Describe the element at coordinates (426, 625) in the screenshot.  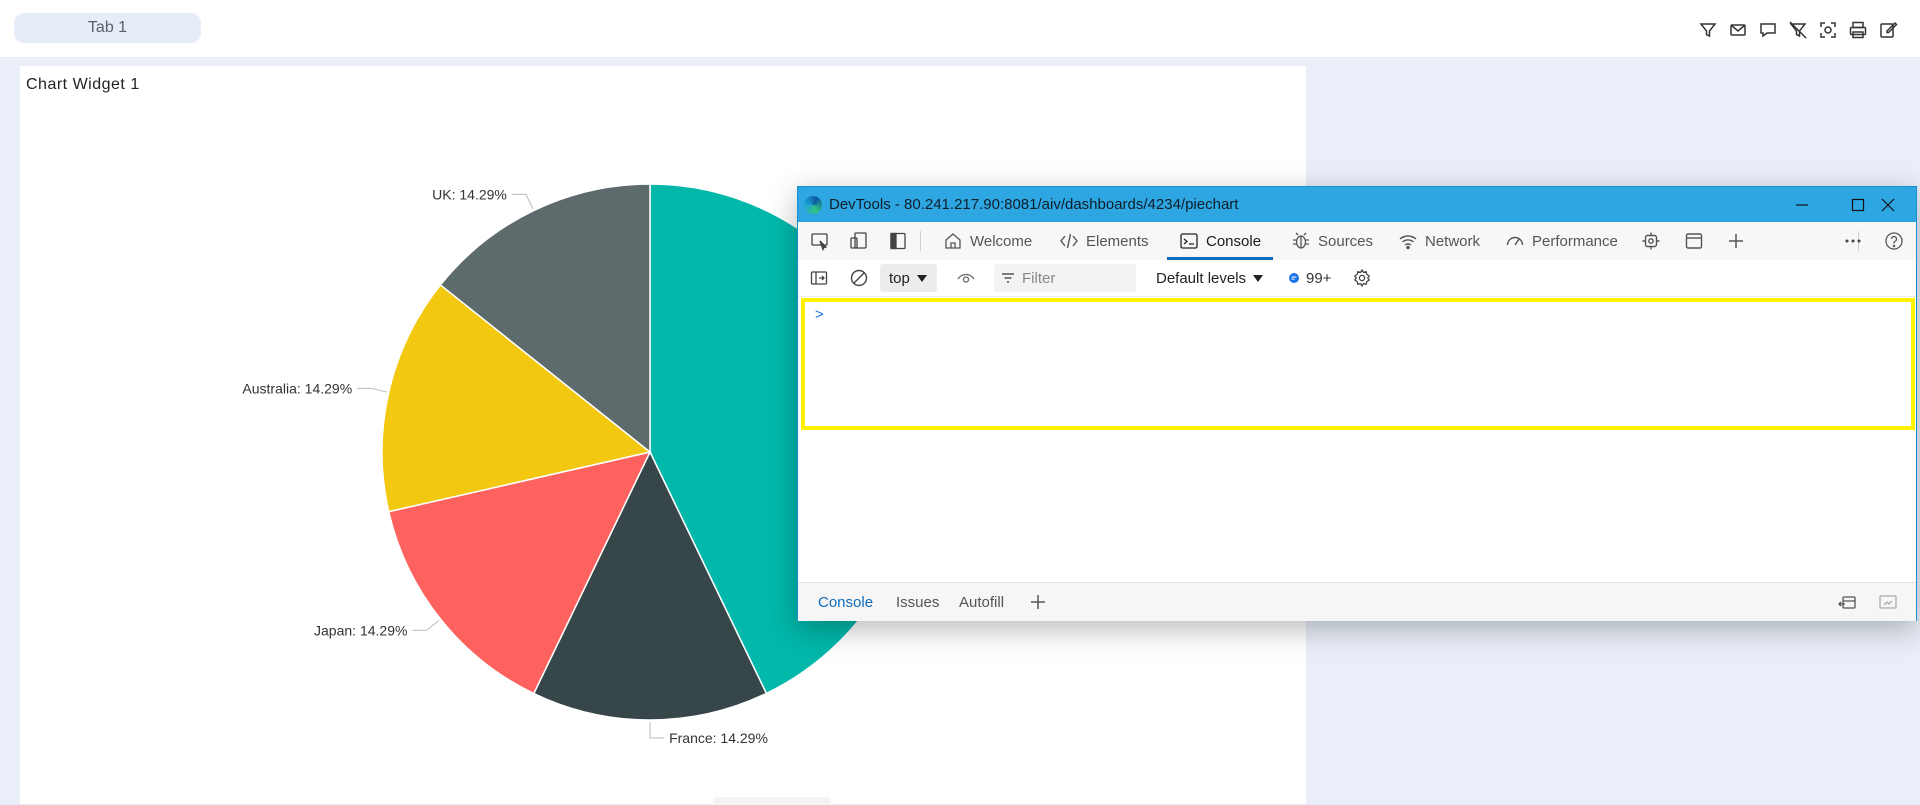
I see `pie-label-leader-japan` at that location.